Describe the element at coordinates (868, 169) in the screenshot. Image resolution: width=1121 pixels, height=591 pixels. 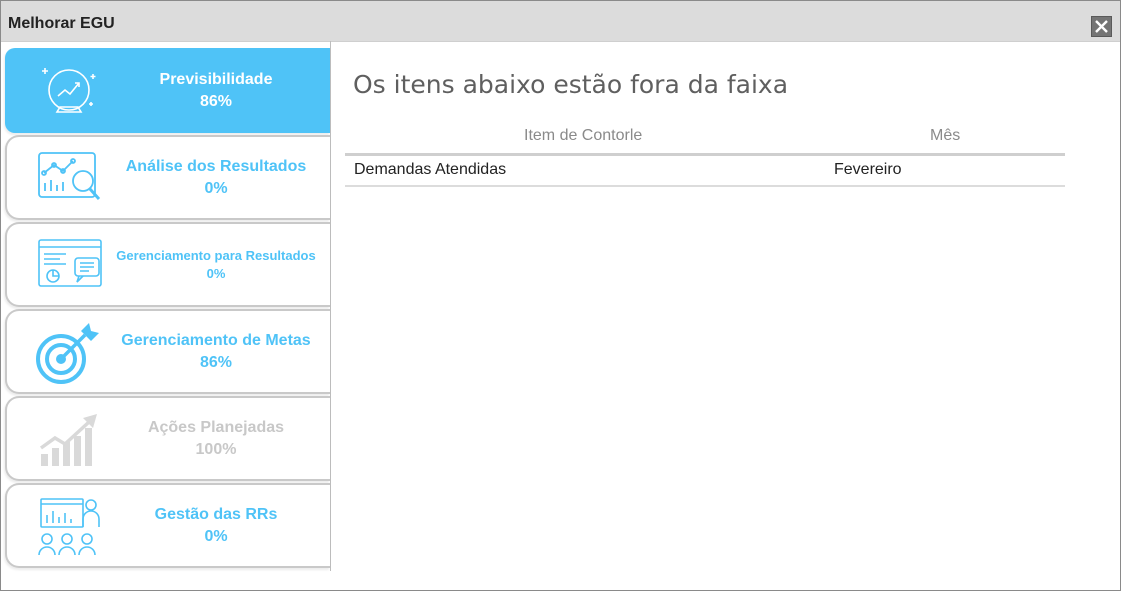
I see `cell-month: Fevereiro` at that location.